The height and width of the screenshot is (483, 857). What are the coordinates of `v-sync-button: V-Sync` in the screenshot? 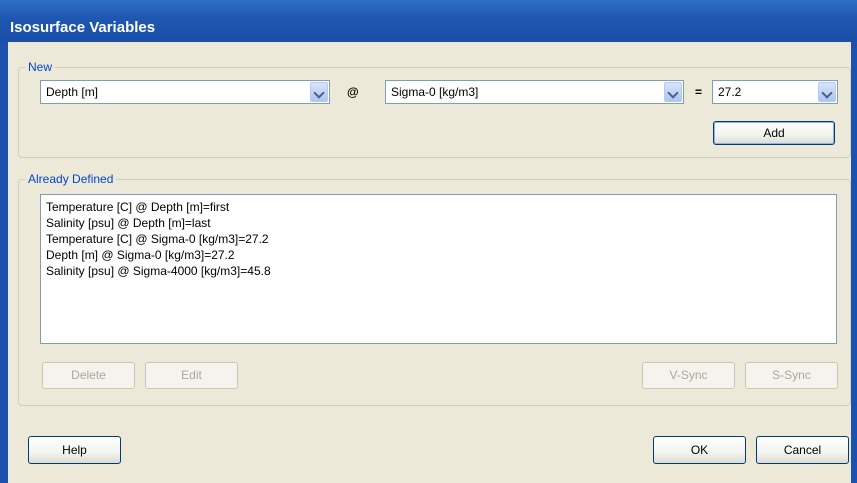 It's located at (688, 375).